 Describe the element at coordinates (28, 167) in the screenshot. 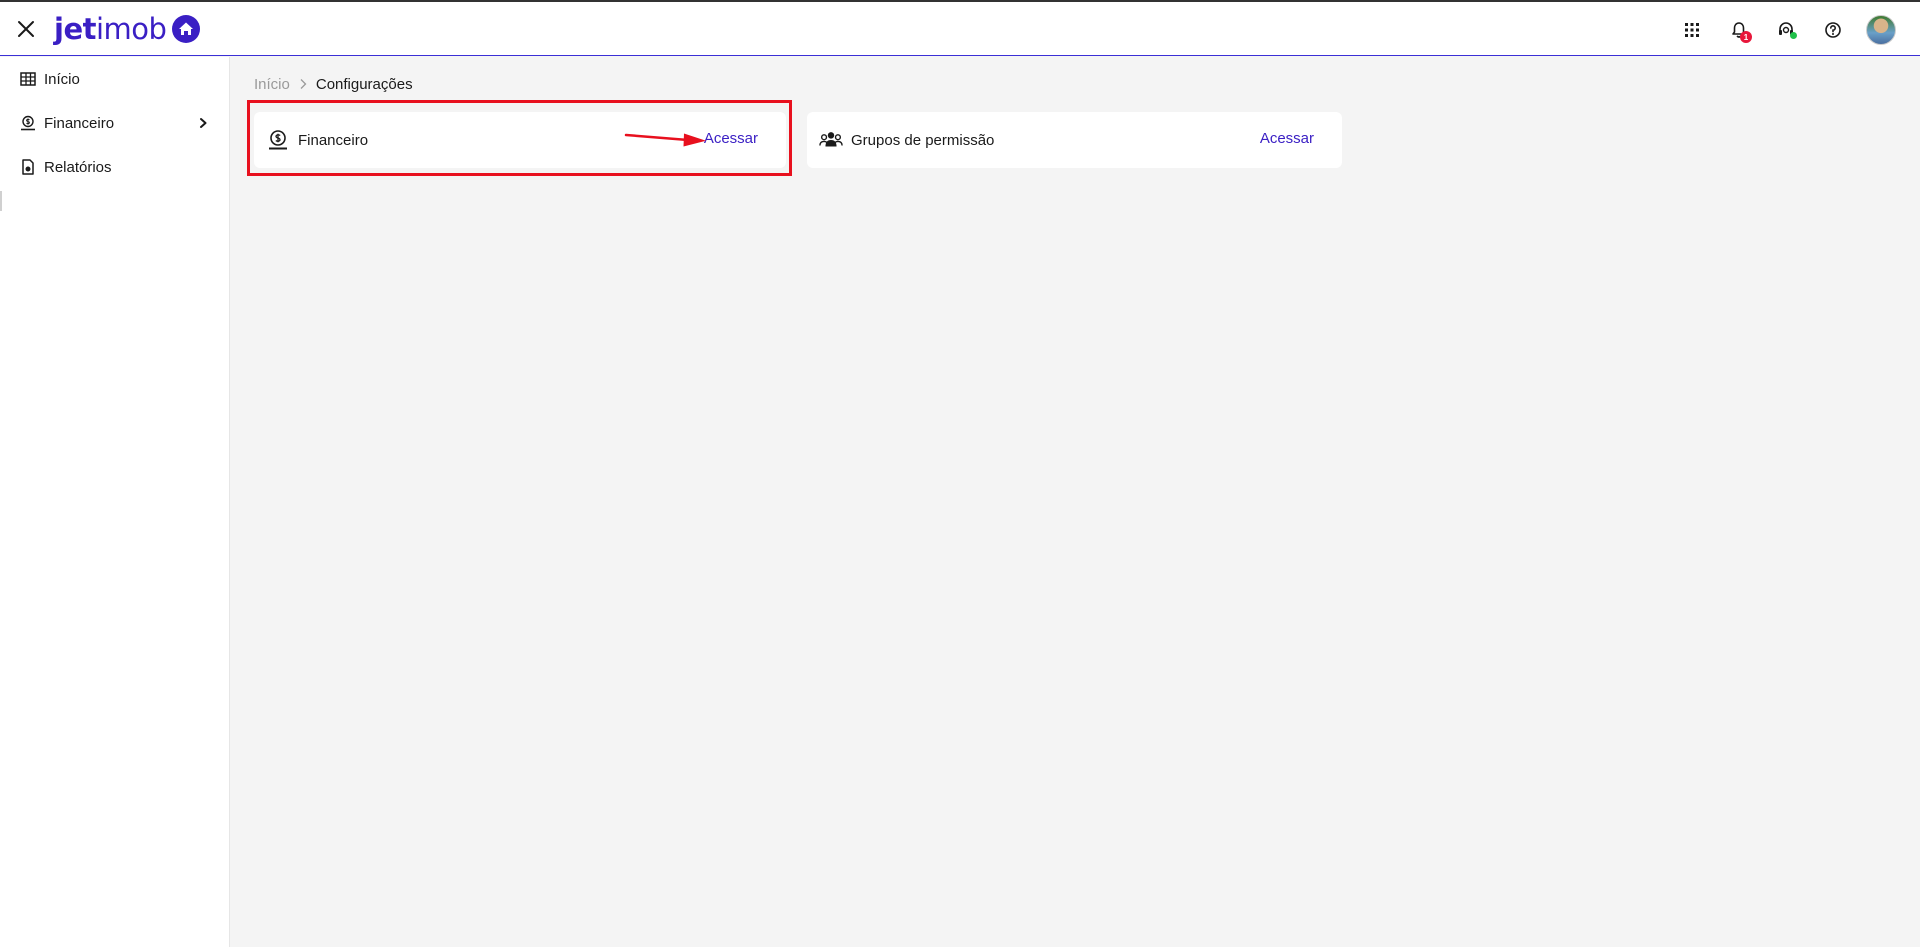

I see `report-file-icon` at that location.